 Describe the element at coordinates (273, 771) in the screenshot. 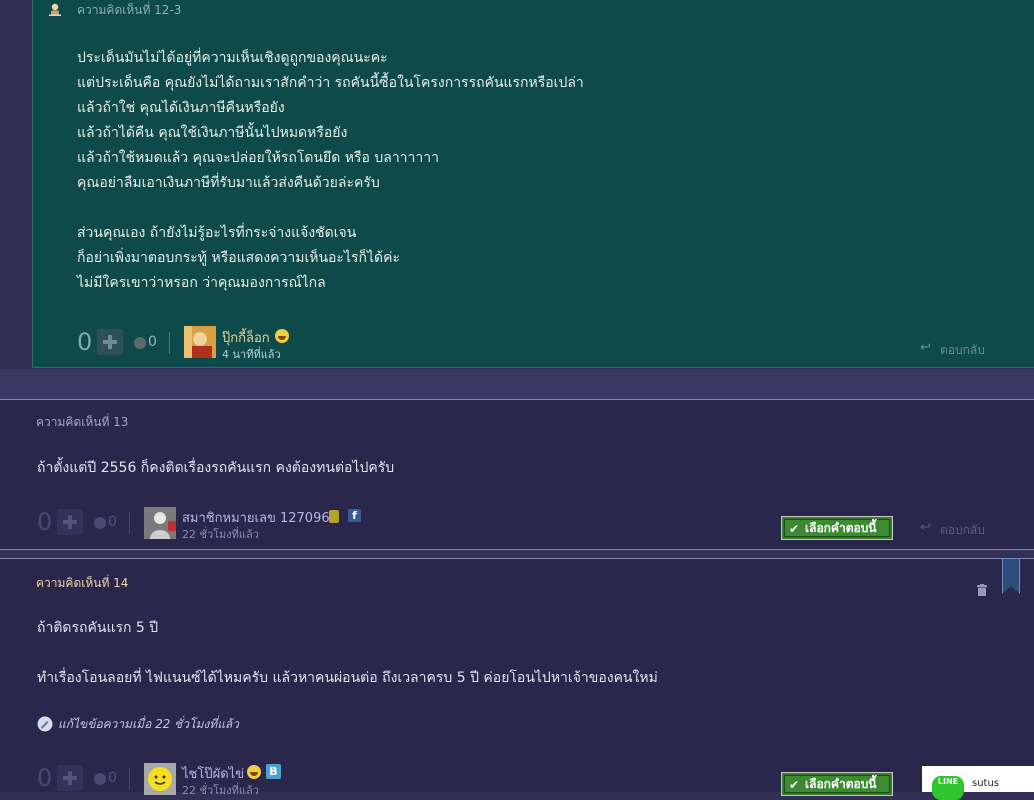

I see `blog-icon: B` at that location.